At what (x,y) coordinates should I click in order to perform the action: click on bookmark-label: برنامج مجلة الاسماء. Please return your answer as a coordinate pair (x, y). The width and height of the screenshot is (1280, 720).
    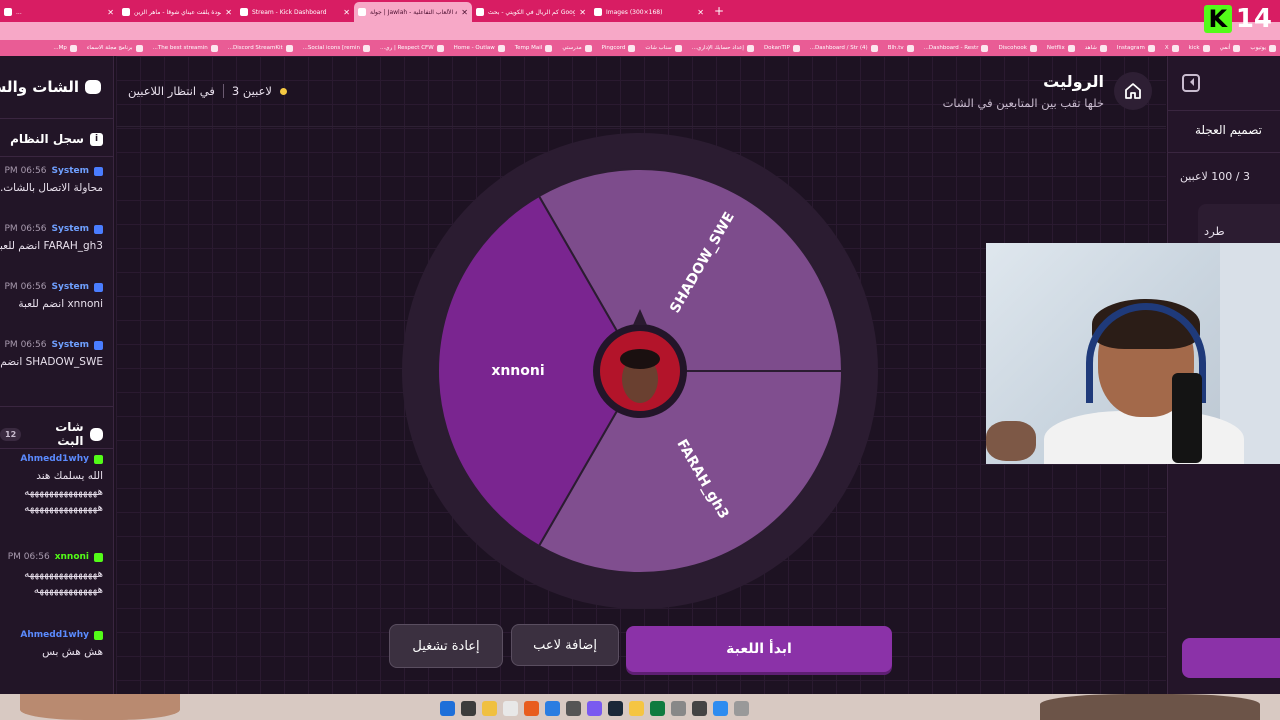
    Looking at the image, I should click on (109, 48).